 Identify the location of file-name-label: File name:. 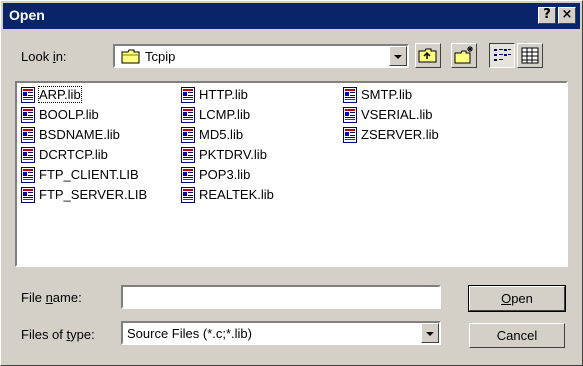
(51, 297).